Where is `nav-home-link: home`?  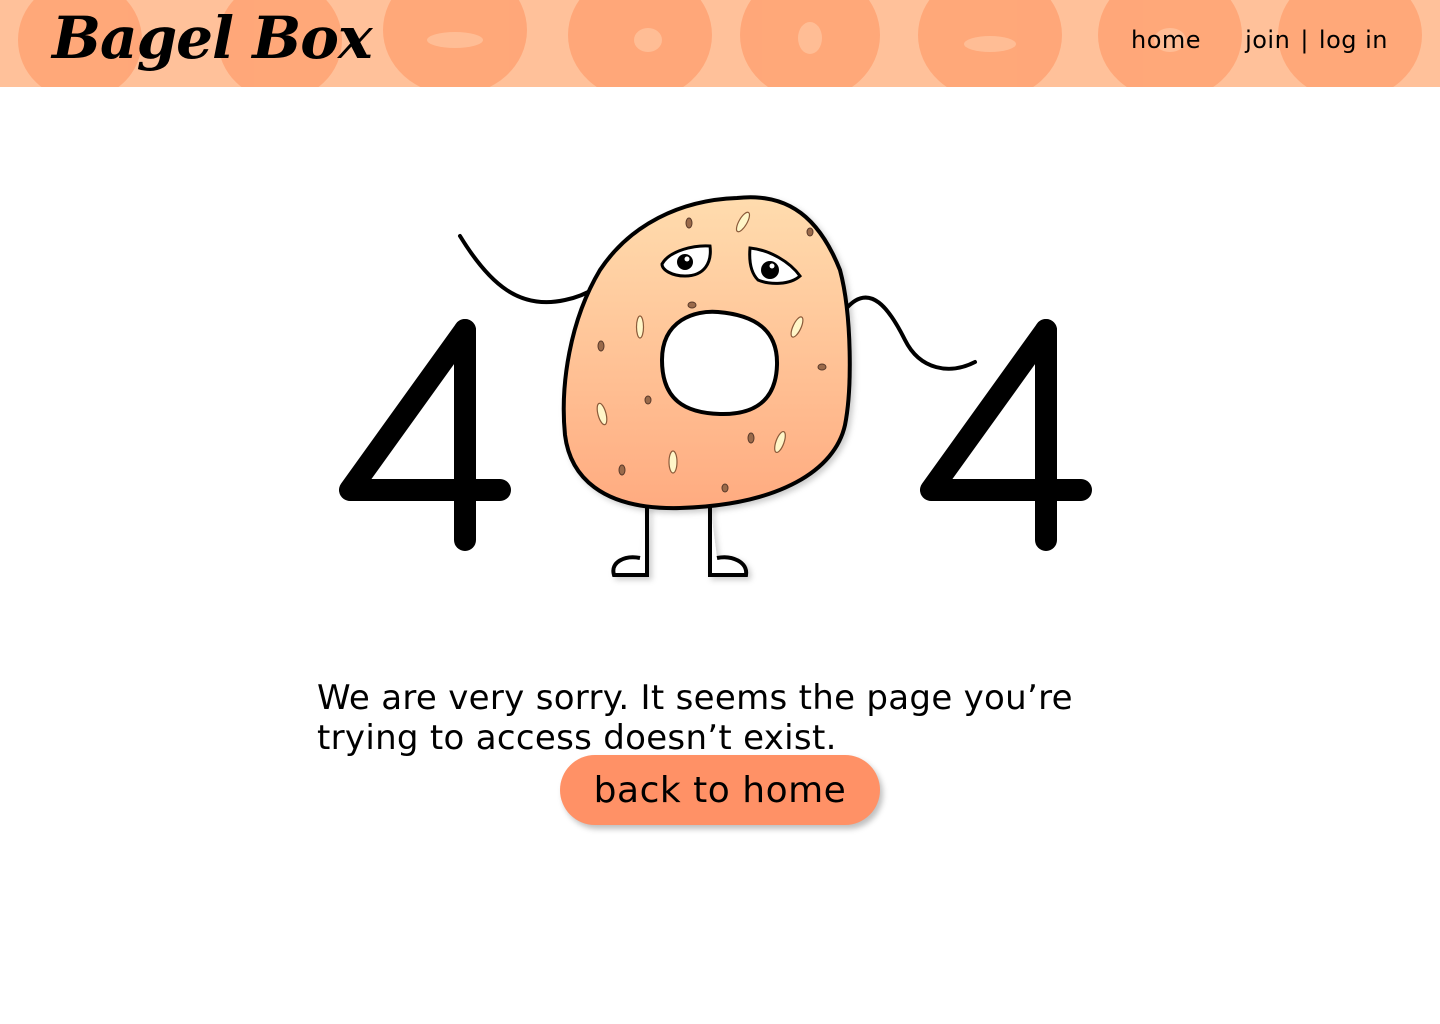 nav-home-link: home is located at coordinates (1166, 40).